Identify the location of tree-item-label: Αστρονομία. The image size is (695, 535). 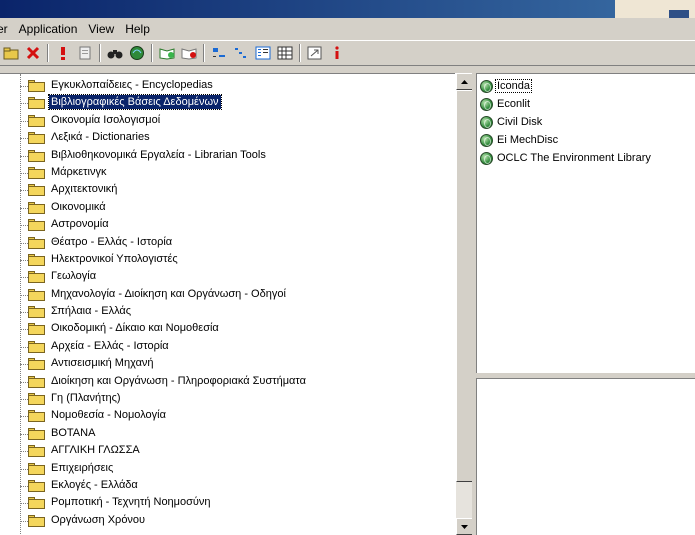
(80, 224).